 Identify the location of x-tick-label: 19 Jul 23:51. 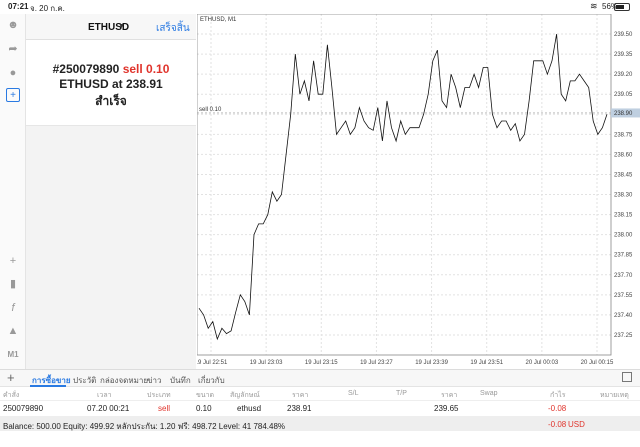
(486, 363).